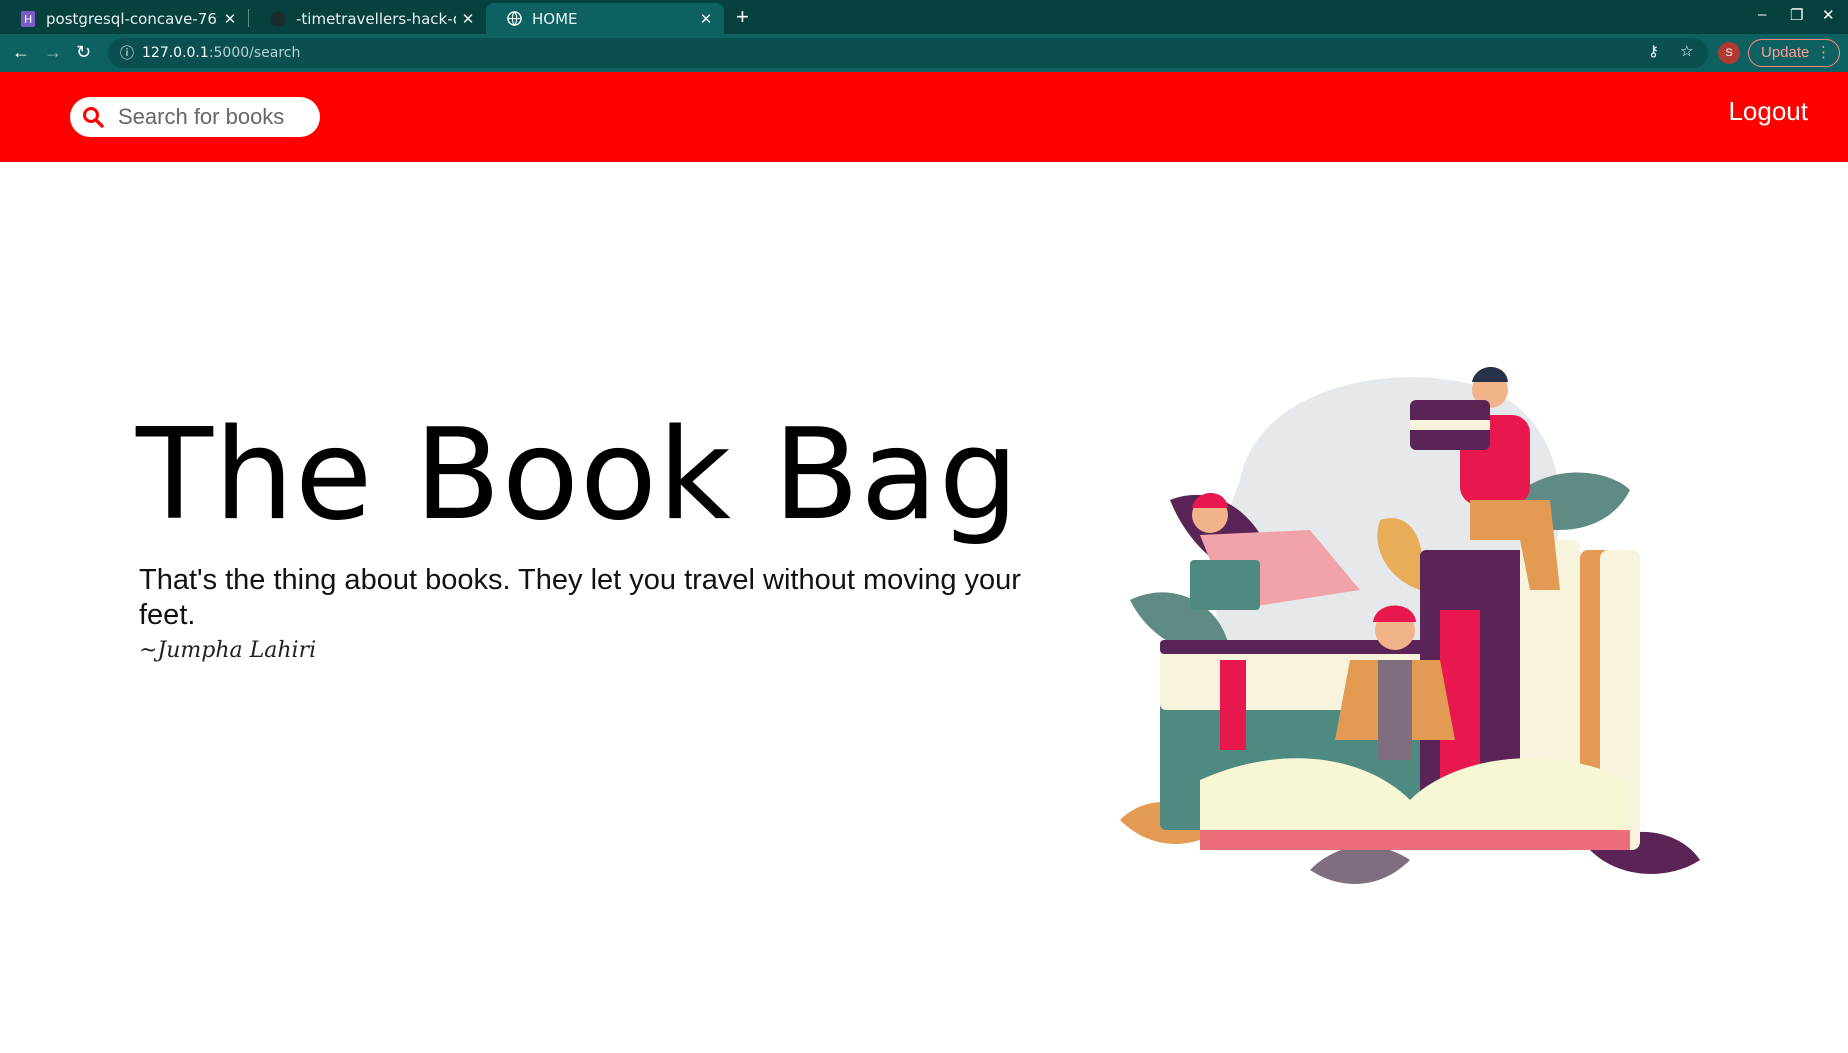 The width and height of the screenshot is (1848, 1053). Describe the element at coordinates (1653, 51) in the screenshot. I see `key-icon: ⚷` at that location.